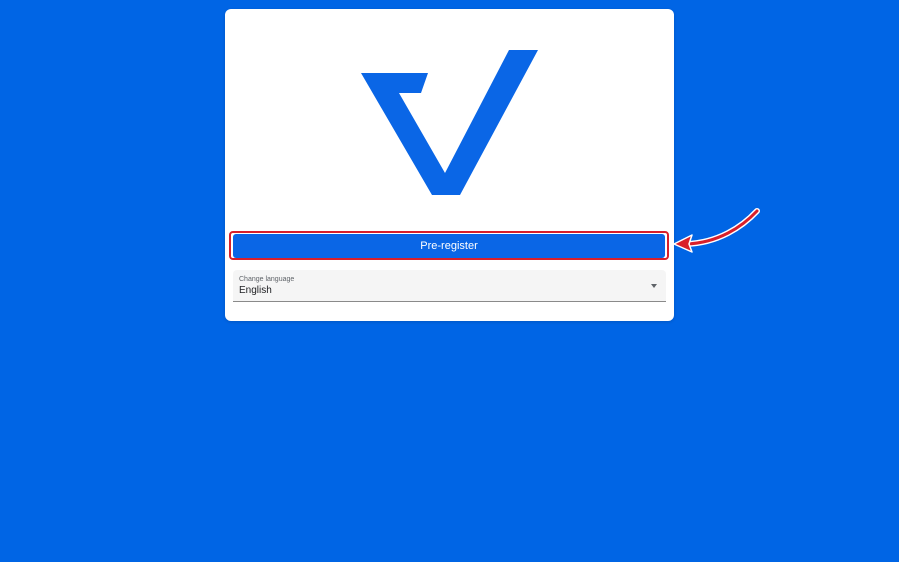 The image size is (899, 562). I want to click on pre-register-button: Pre-register, so click(449, 246).